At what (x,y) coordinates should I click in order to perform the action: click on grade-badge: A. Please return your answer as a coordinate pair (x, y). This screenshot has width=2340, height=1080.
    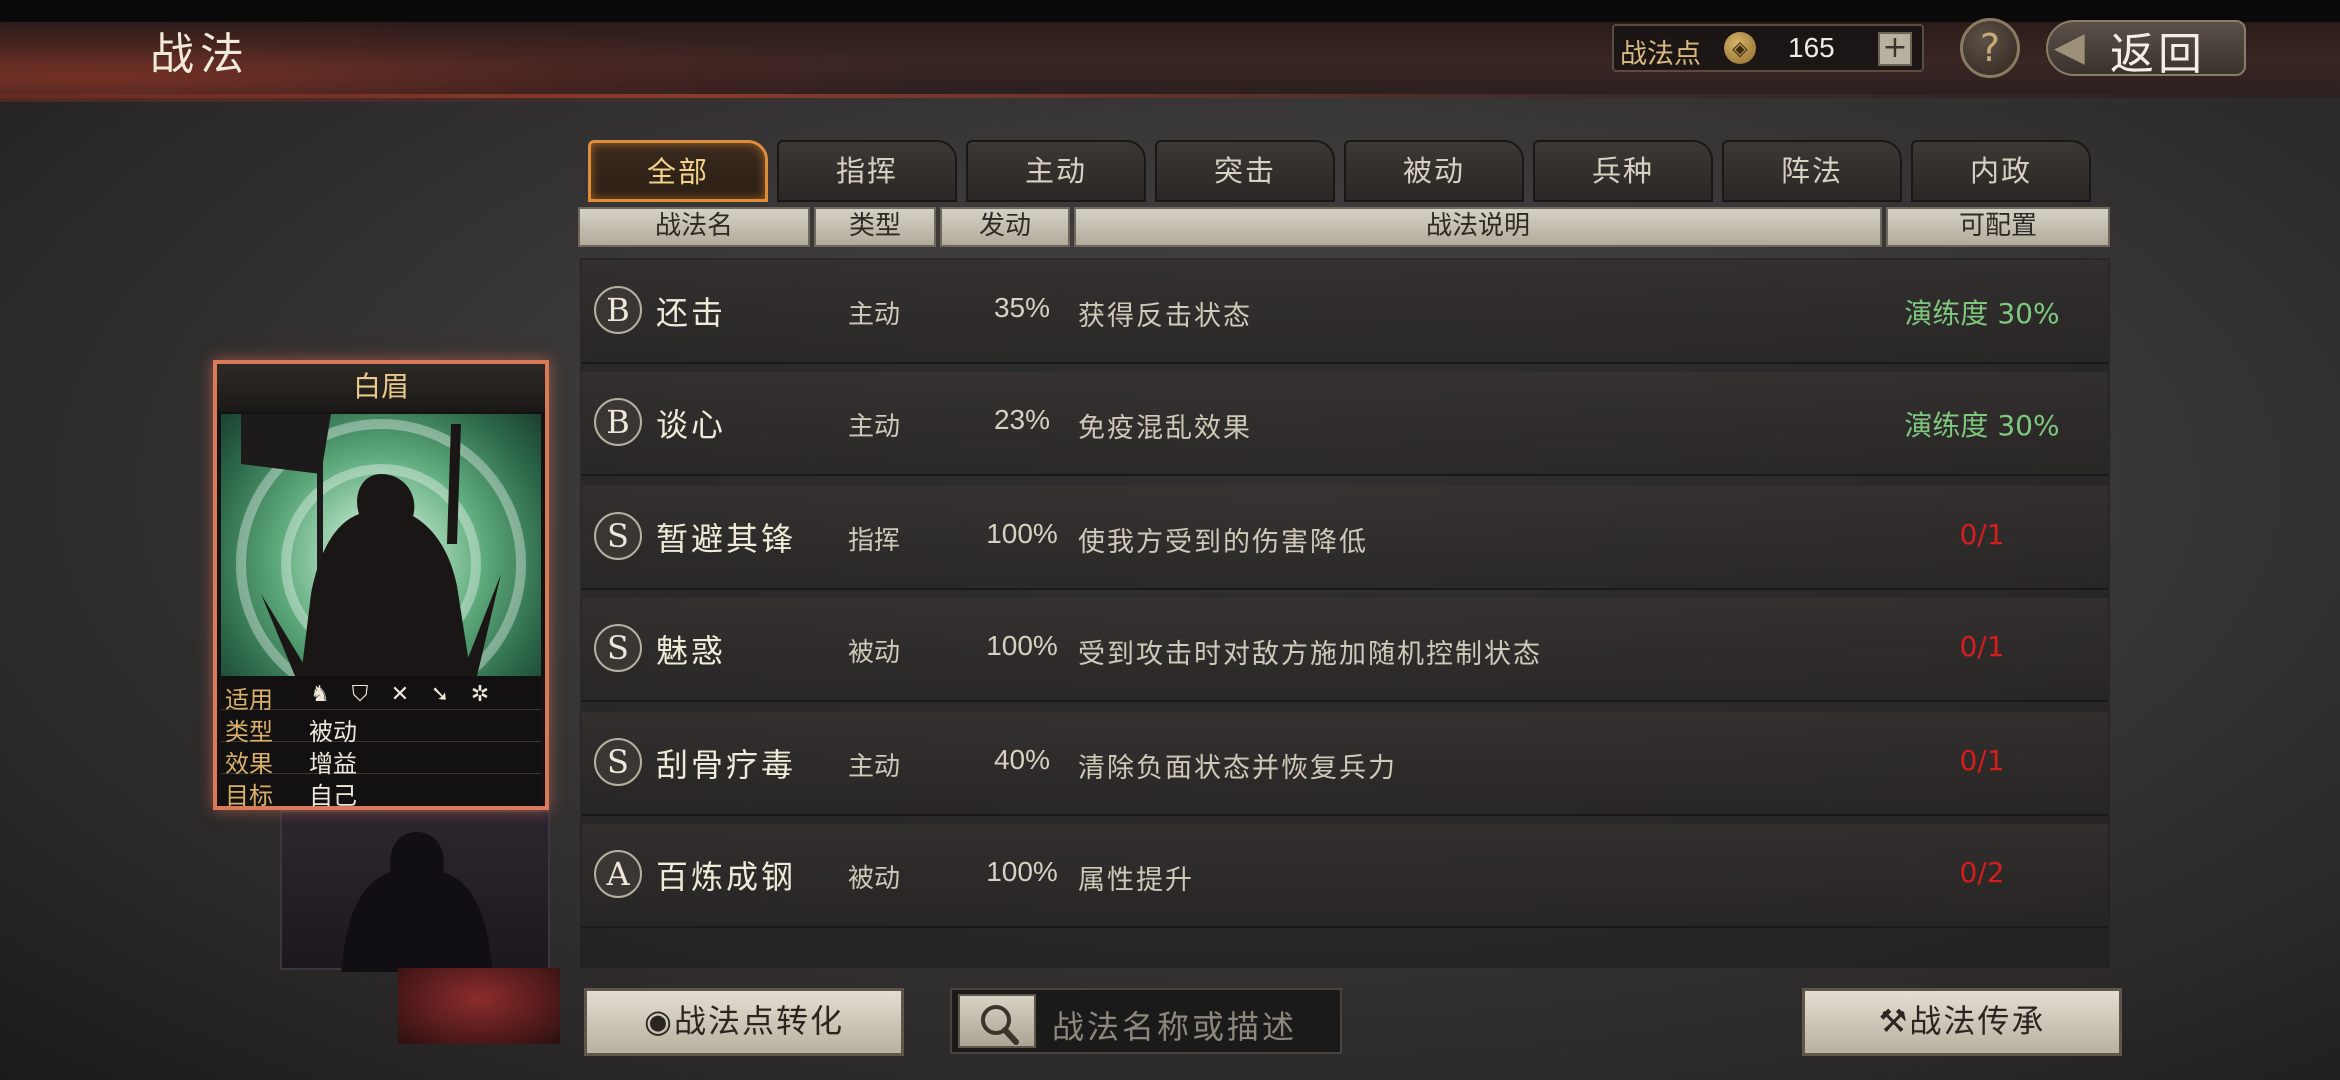
    Looking at the image, I should click on (618, 874).